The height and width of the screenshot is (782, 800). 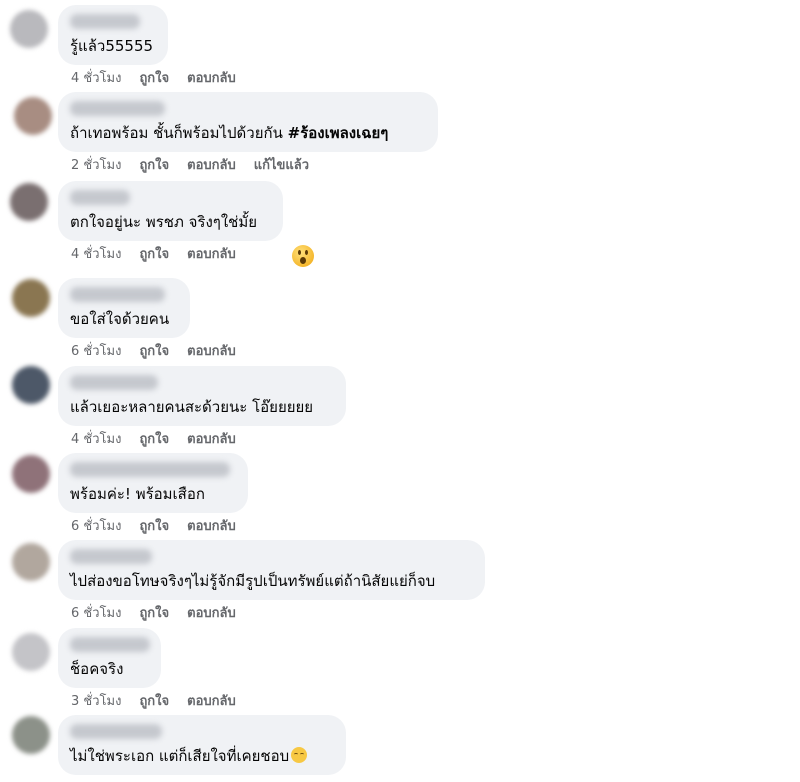 What do you see at coordinates (124, 308) in the screenshot?
I see `comment-bubble: ขอใส่ใจด้วยคน` at bounding box center [124, 308].